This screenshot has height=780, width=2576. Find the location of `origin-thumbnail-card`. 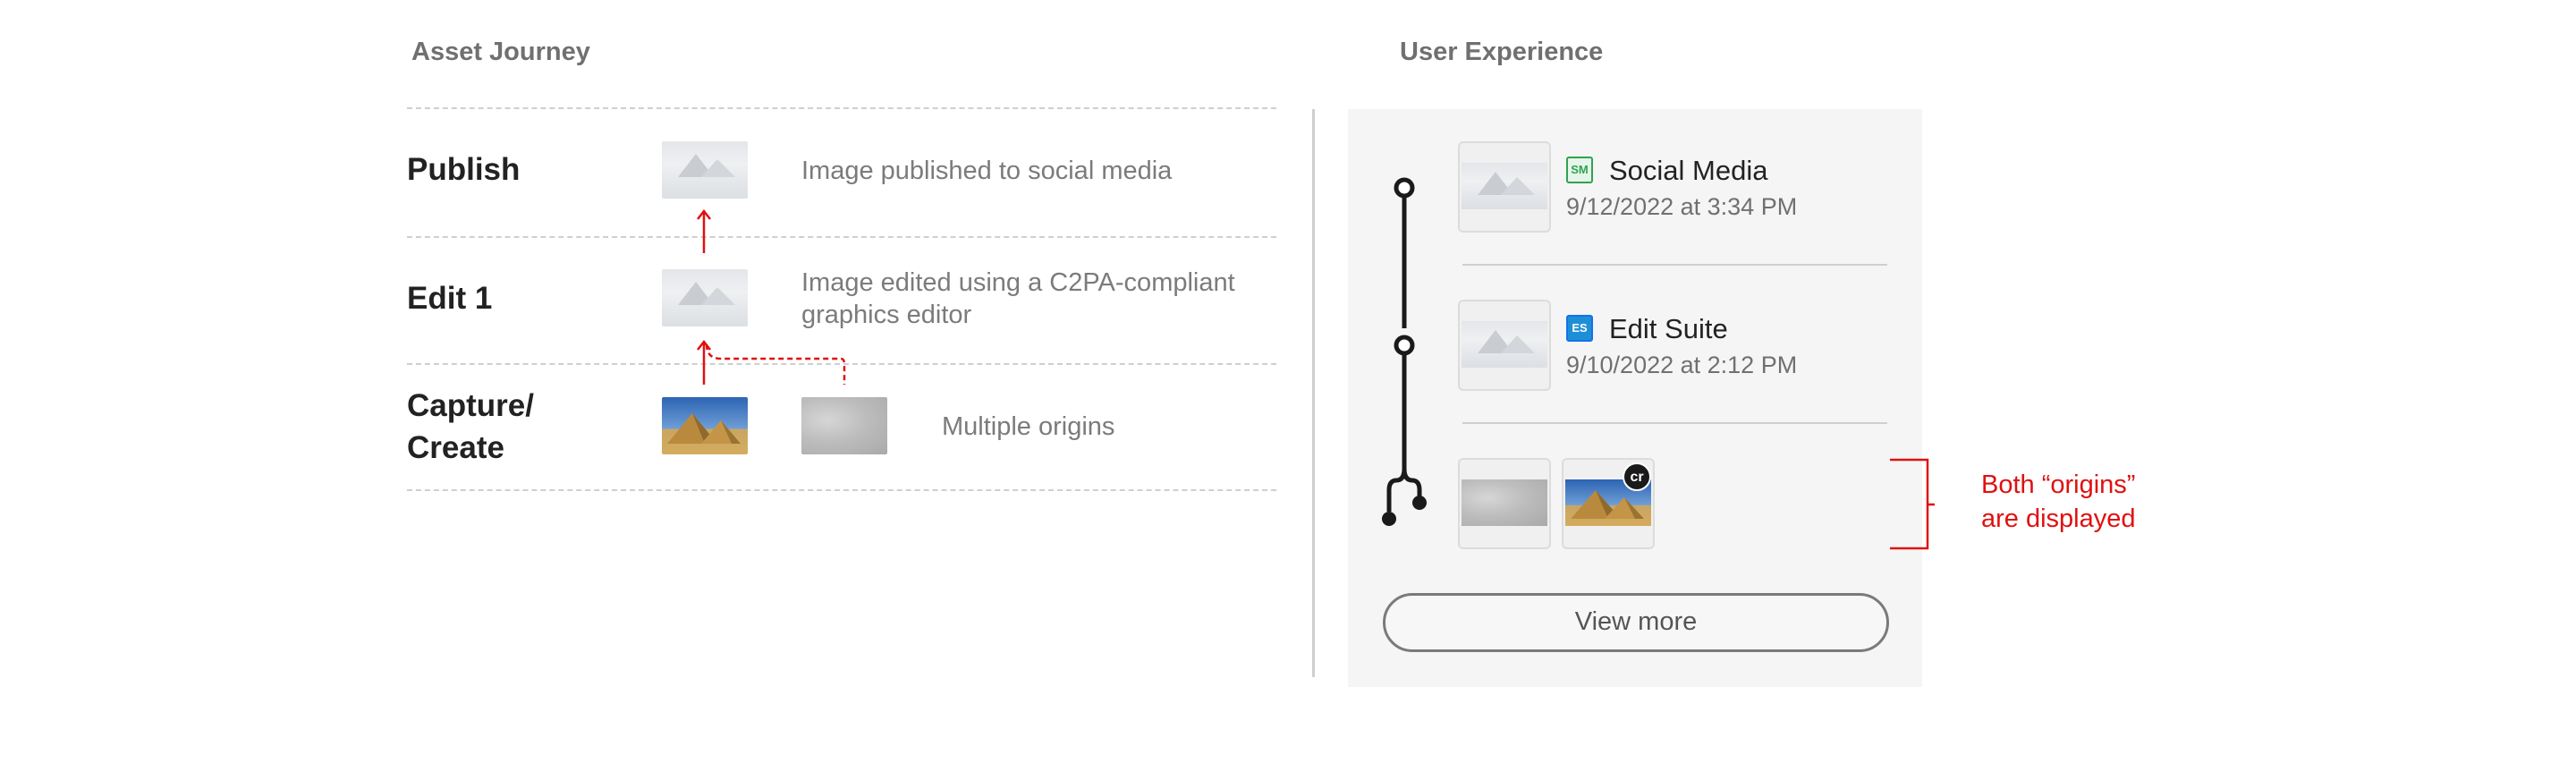

origin-thumbnail-card is located at coordinates (1504, 503).